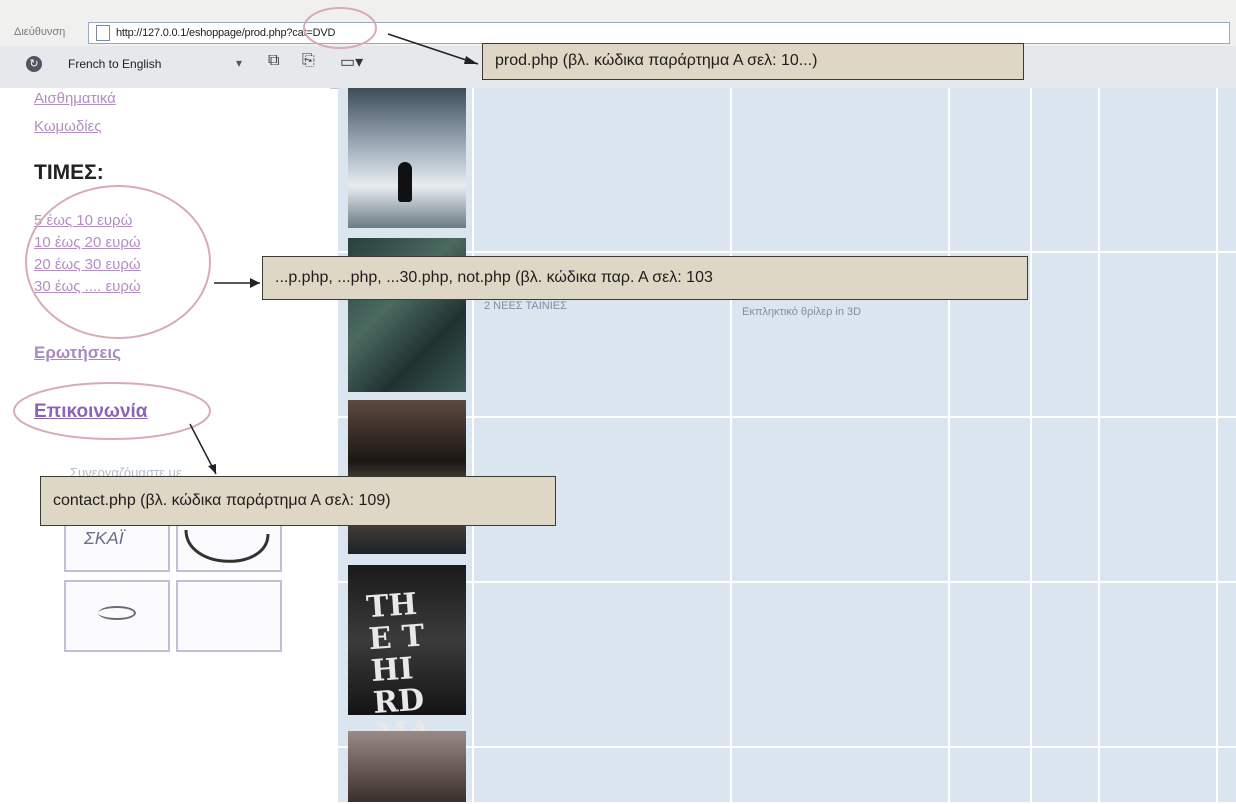 The width and height of the screenshot is (1236, 804). I want to click on product-description: Εκπληκτικό θρίλερ in 3D, so click(802, 312).